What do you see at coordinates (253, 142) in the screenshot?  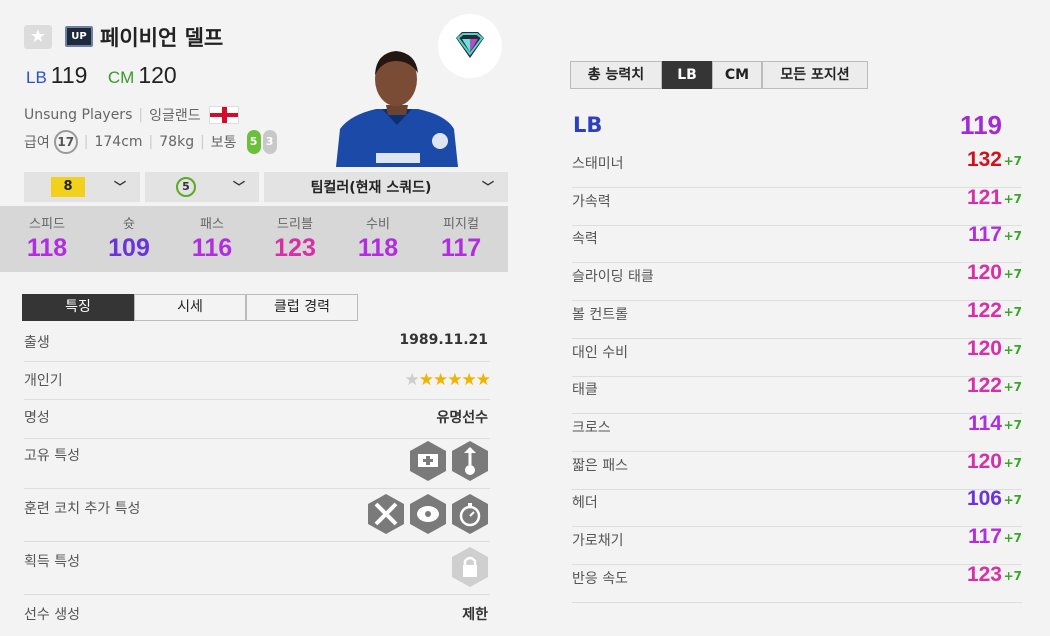 I see `left-foot-icon: 5` at bounding box center [253, 142].